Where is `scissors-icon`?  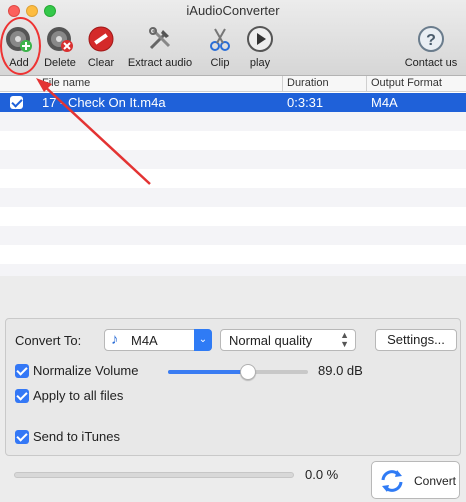
scissors-icon is located at coordinates (220, 39).